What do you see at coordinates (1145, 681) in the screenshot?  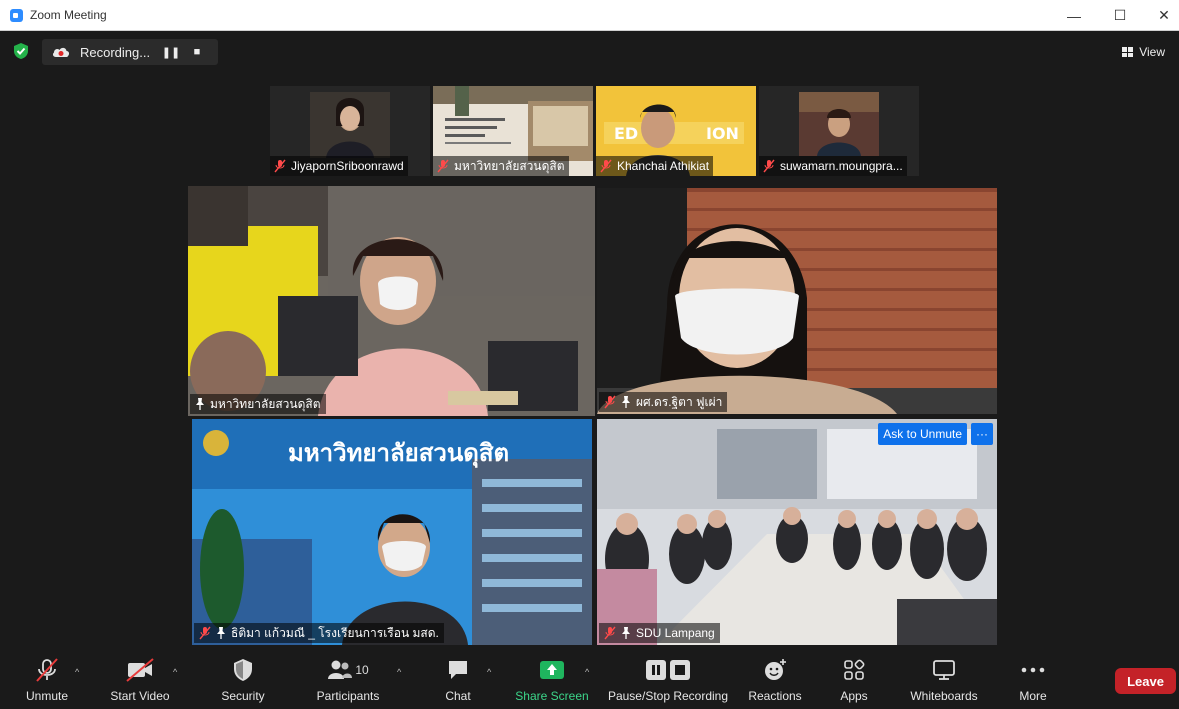 I see `leave-meeting-button: Leave` at bounding box center [1145, 681].